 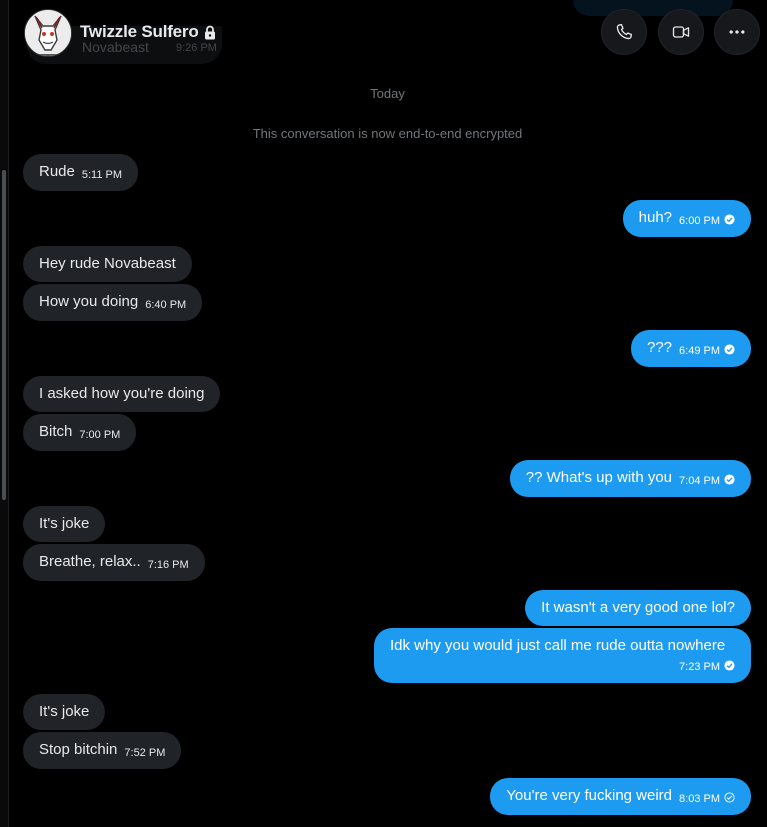 I want to click on message-bubble-incoming: Stop bitchin 7:52 PM, so click(x=102, y=750).